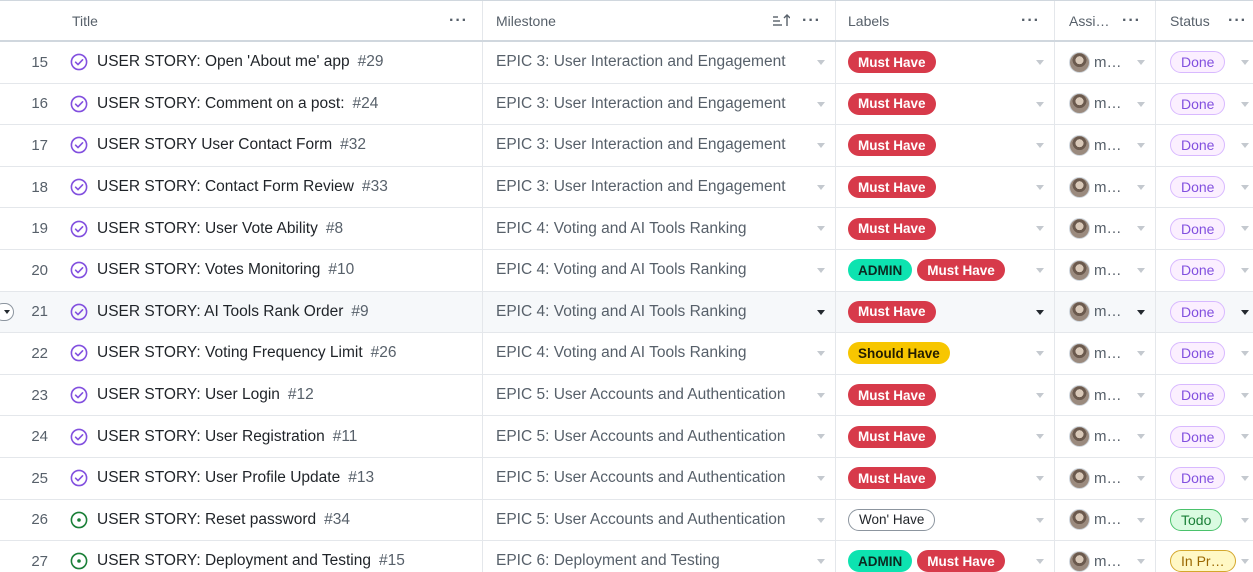 The image size is (1253, 572). I want to click on column-milestone-more-icon: ···, so click(811, 20).